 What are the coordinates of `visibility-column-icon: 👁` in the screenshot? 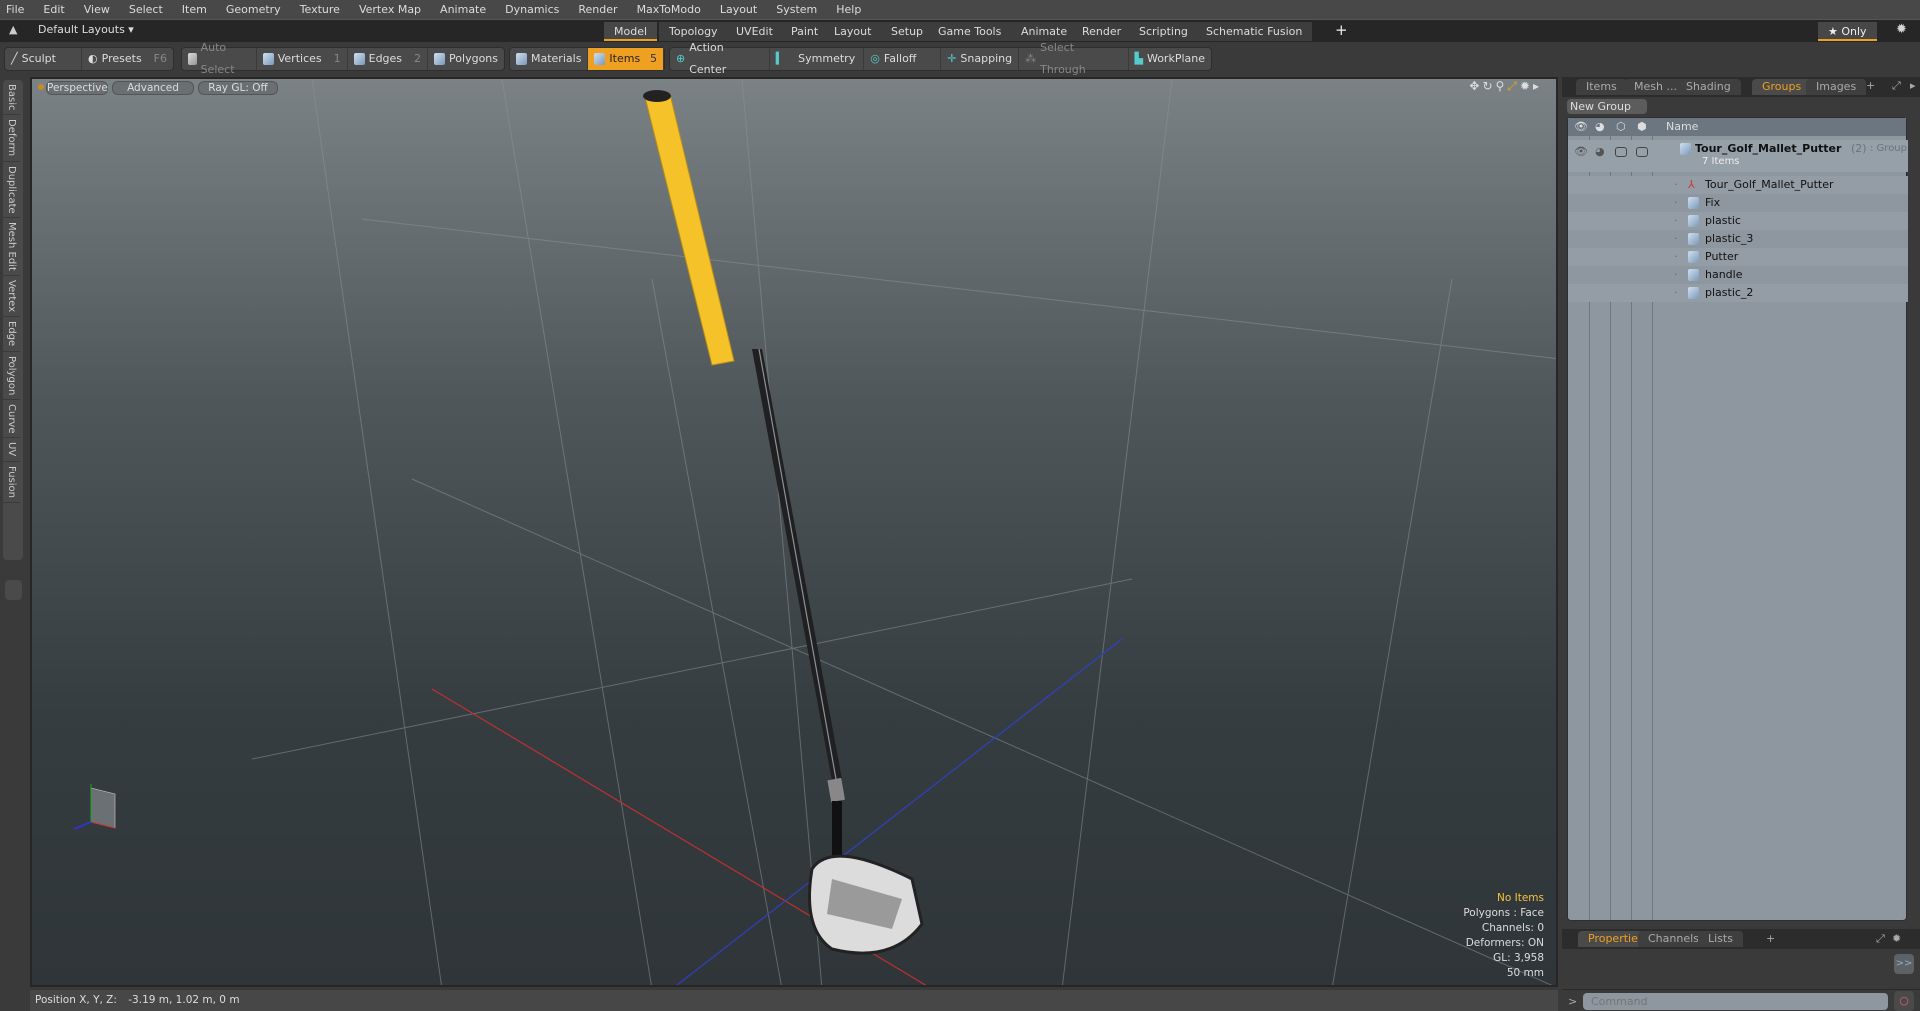 It's located at (1581, 127).